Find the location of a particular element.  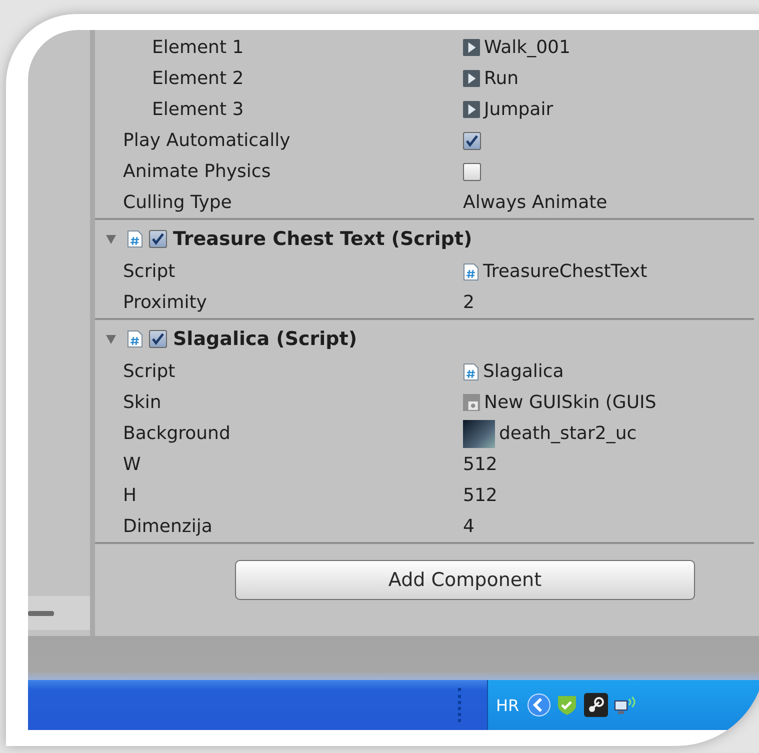

texture-thumbnail is located at coordinates (479, 434).